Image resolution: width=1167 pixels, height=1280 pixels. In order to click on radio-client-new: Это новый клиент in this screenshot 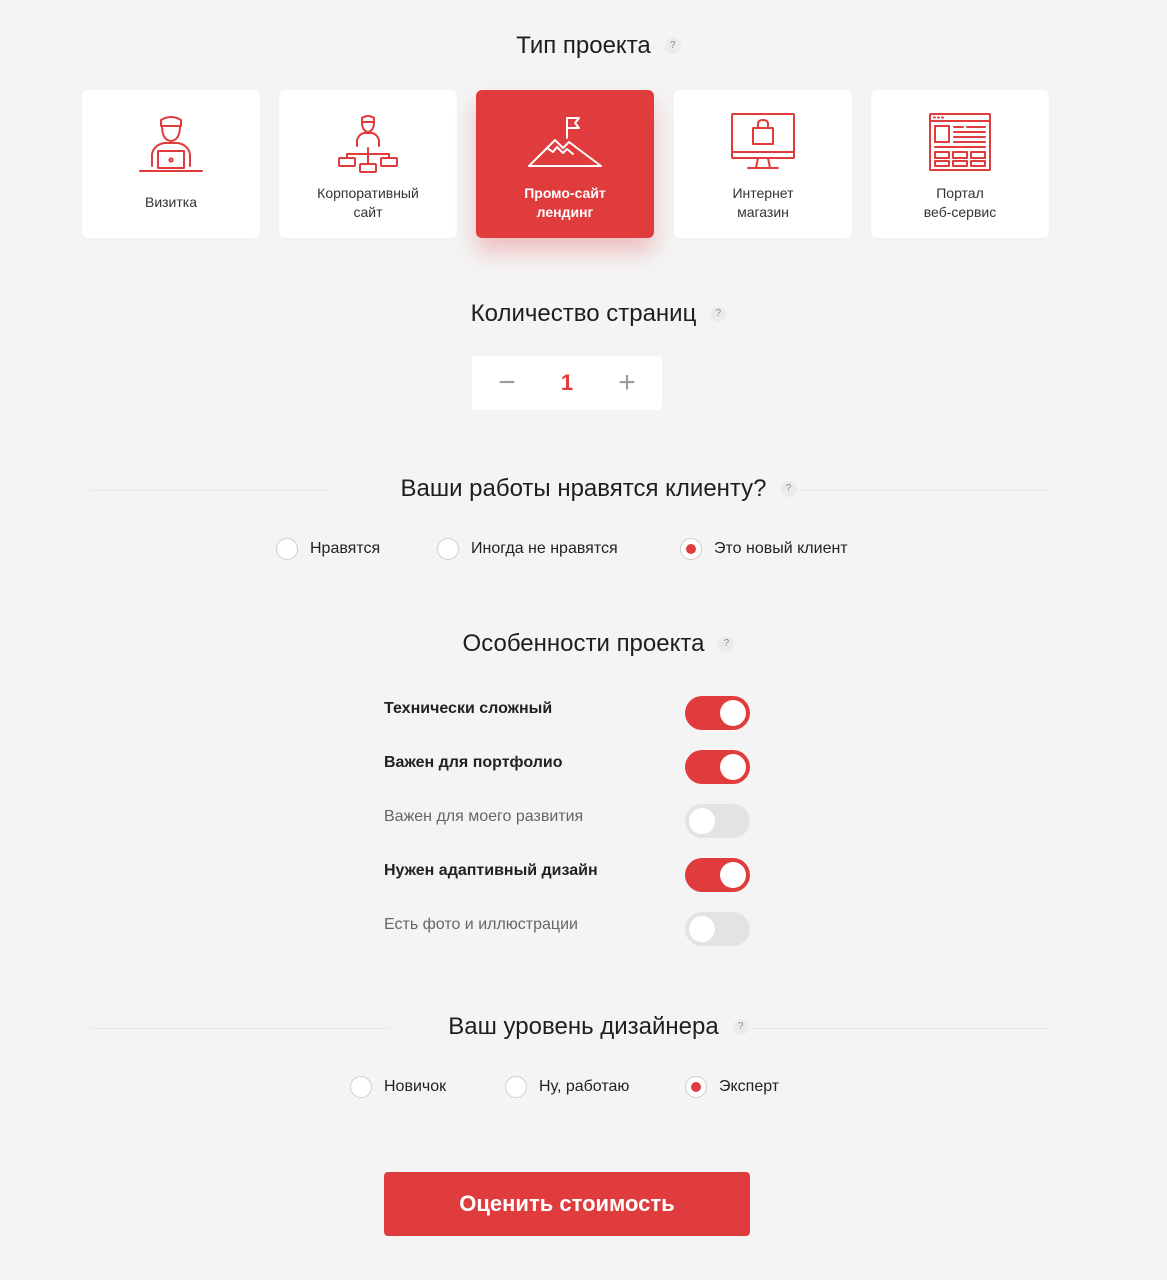, I will do `click(764, 549)`.